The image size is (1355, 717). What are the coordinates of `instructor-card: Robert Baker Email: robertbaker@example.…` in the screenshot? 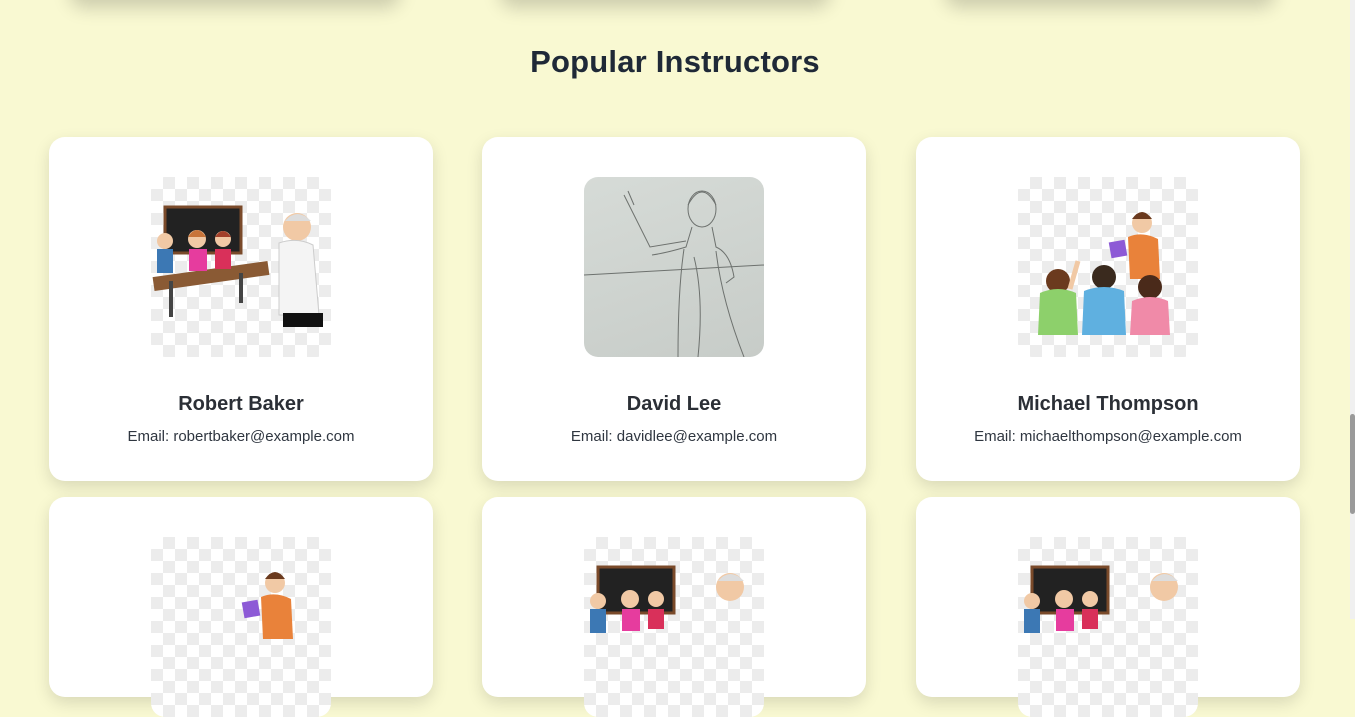 It's located at (241, 309).